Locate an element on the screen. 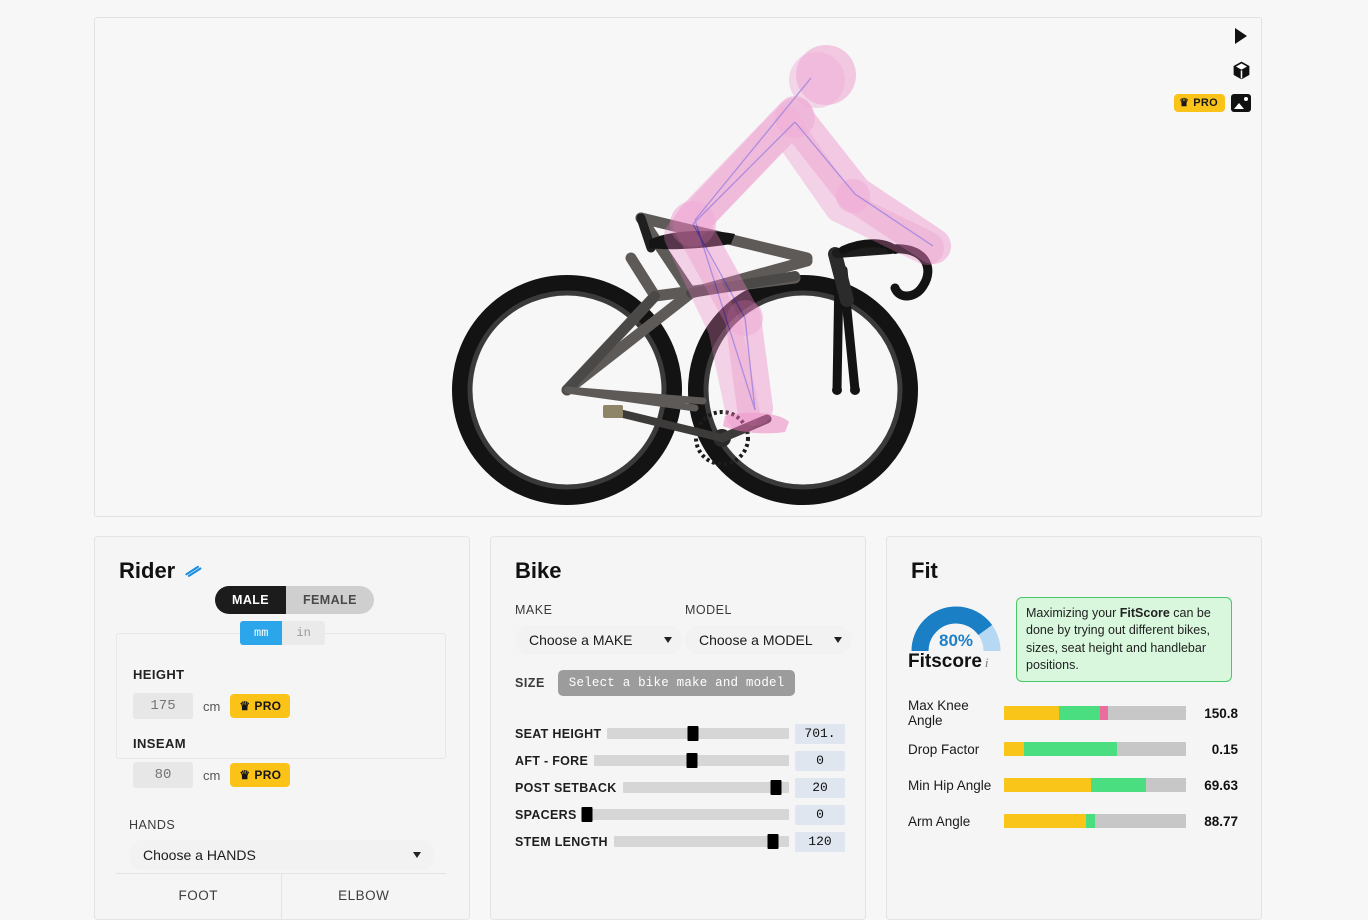  hands-select-value: Choose a HANDS is located at coordinates (199, 855).